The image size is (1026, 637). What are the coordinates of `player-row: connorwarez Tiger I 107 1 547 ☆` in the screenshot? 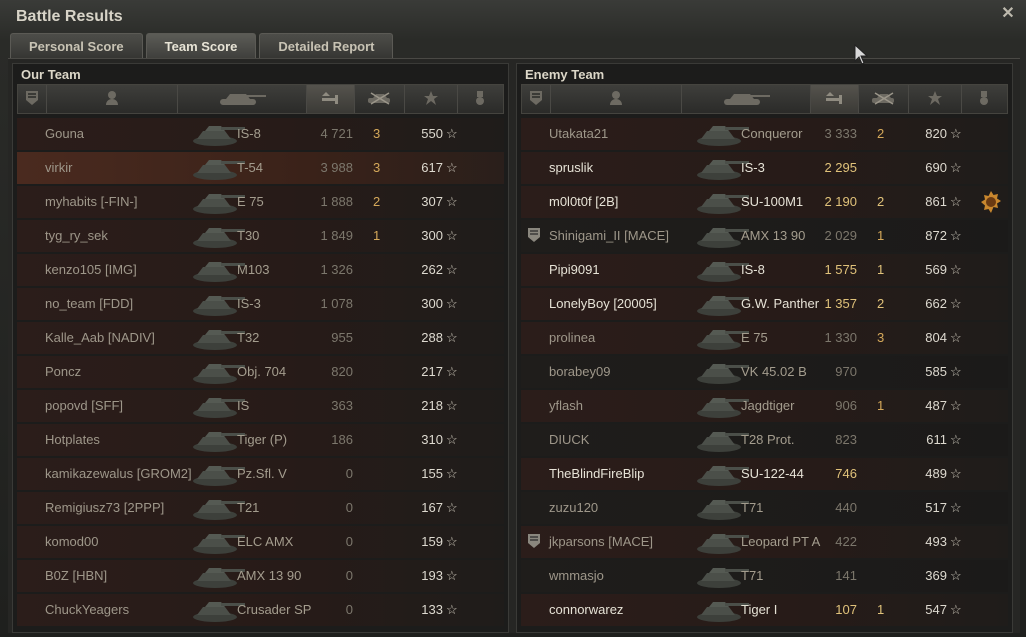 It's located at (764, 610).